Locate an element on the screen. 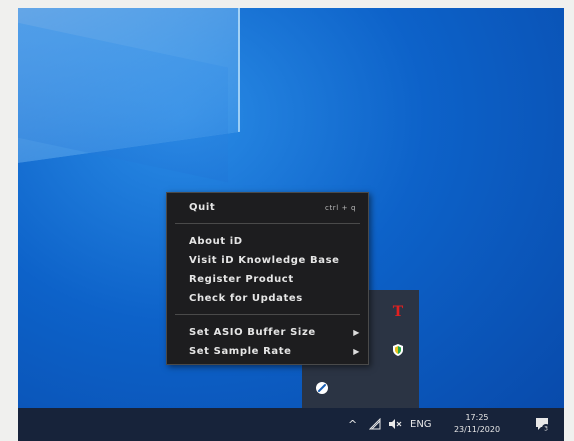 The image size is (574, 441). language-indicator: ENG is located at coordinates (421, 424).